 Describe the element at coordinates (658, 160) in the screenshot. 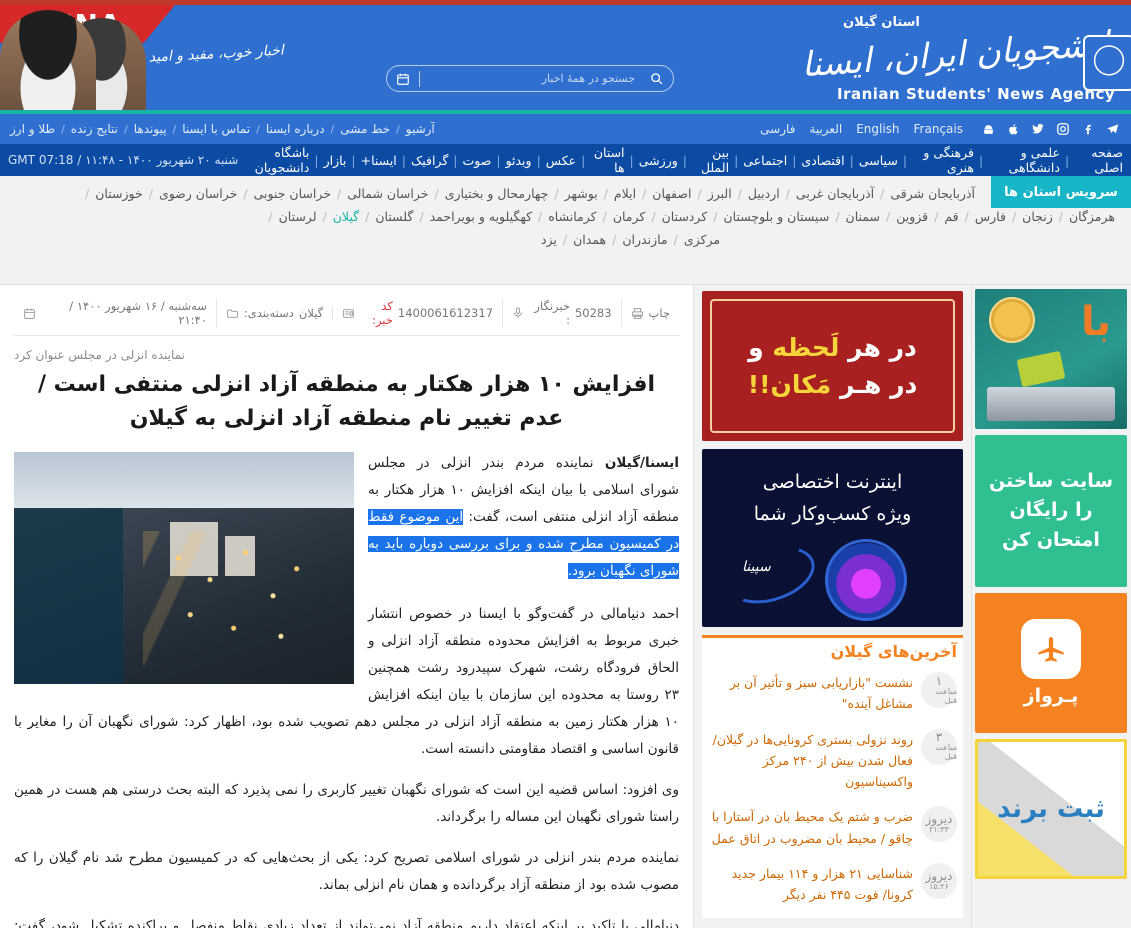

I see `menu-item-sports: ورزشی` at that location.